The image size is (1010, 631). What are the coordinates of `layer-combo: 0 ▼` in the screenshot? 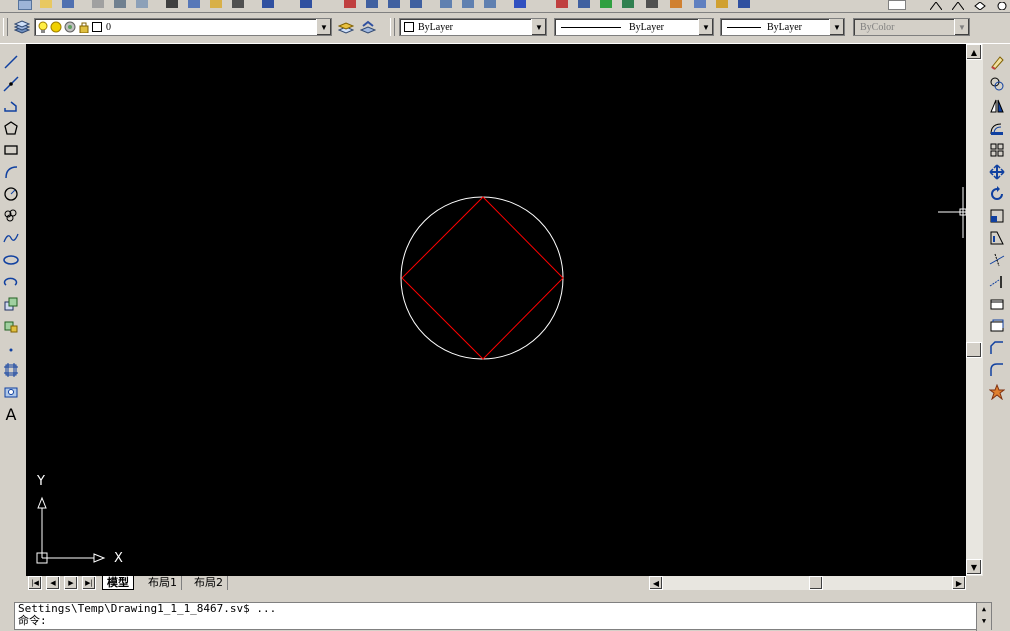 It's located at (183, 27).